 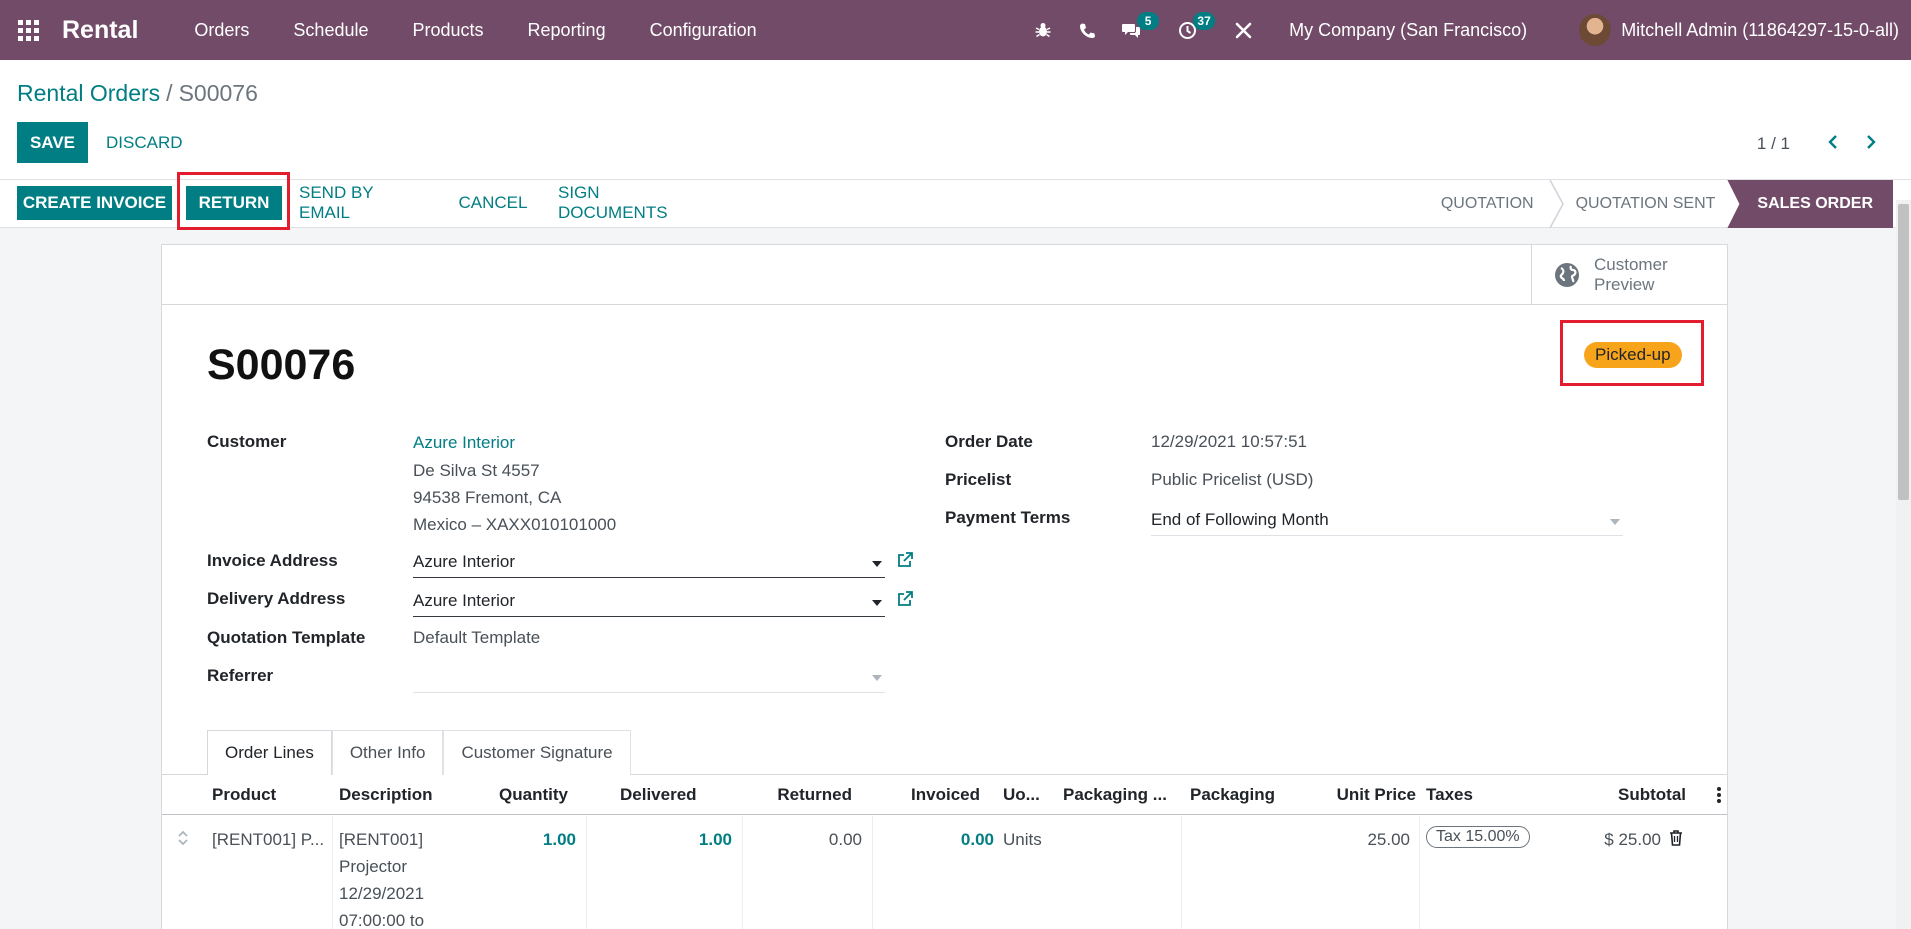 What do you see at coordinates (276, 598) in the screenshot?
I see `delivery-address-label: Delivery Address` at bounding box center [276, 598].